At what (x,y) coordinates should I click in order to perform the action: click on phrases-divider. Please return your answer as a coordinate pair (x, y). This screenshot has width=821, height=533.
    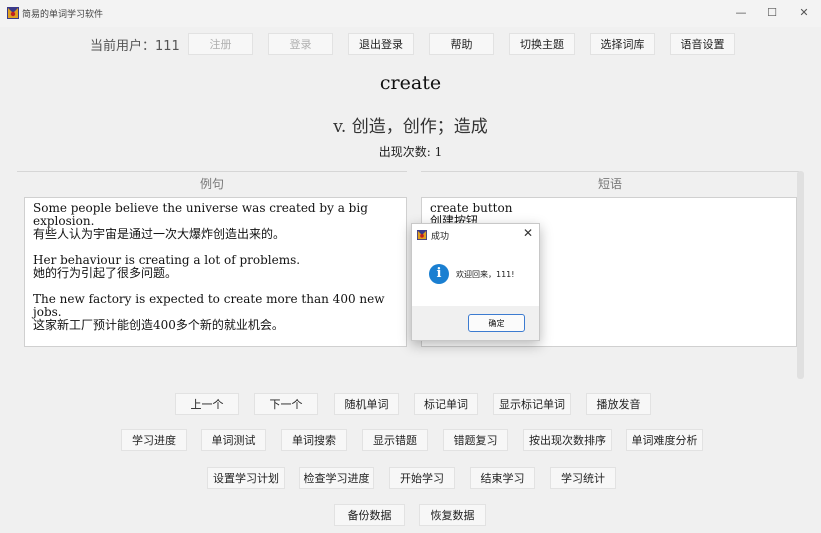
    Looking at the image, I should click on (610, 171).